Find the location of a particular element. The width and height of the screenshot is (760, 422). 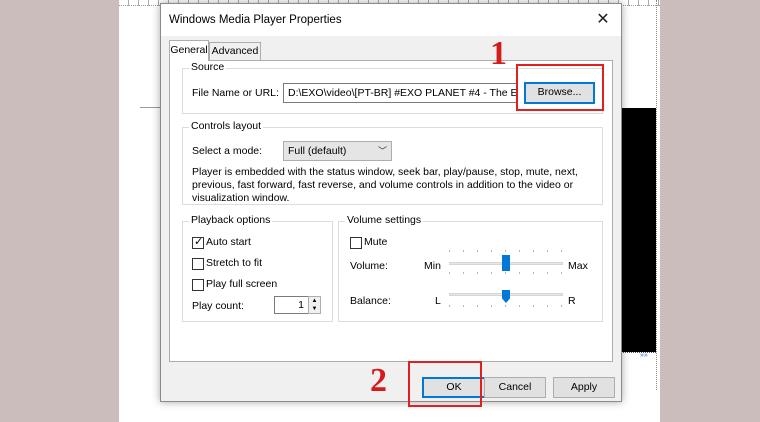

apply-button: Apply is located at coordinates (584, 387).